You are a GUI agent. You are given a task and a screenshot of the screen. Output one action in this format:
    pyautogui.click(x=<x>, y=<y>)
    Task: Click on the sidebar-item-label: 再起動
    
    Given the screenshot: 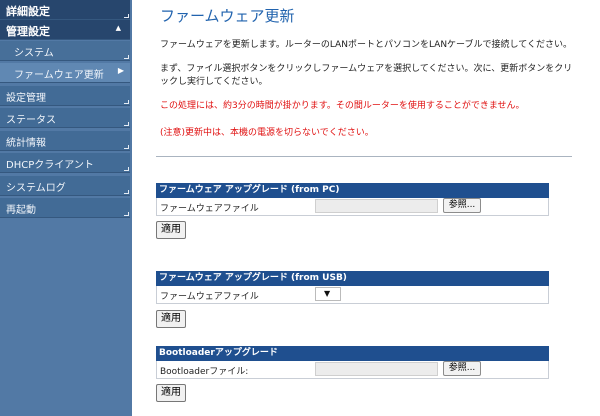 What is the action you would take?
    pyautogui.click(x=21, y=210)
    